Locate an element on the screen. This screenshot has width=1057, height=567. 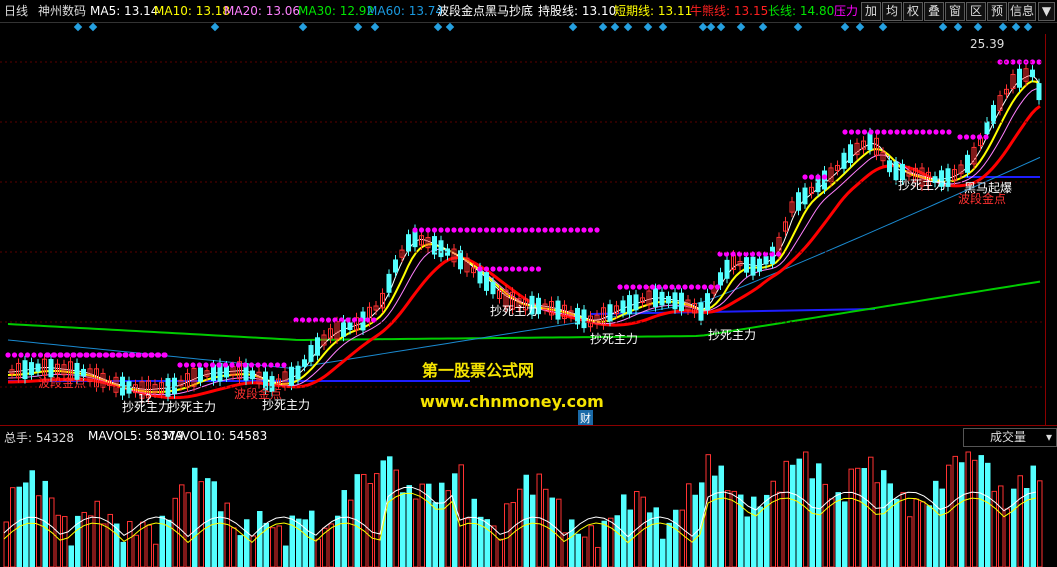
info-button: 信息 is located at coordinates (1022, 11).